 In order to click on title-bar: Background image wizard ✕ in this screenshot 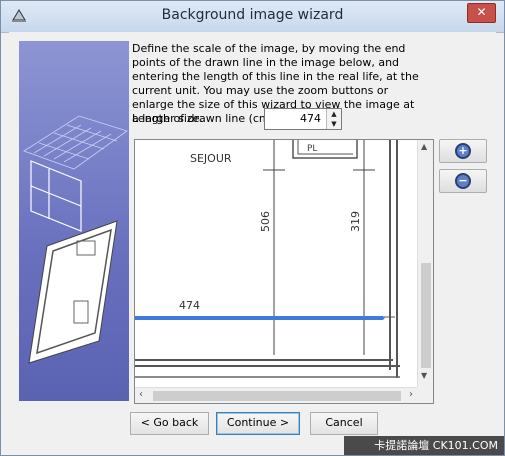, I will do `click(252, 17)`.